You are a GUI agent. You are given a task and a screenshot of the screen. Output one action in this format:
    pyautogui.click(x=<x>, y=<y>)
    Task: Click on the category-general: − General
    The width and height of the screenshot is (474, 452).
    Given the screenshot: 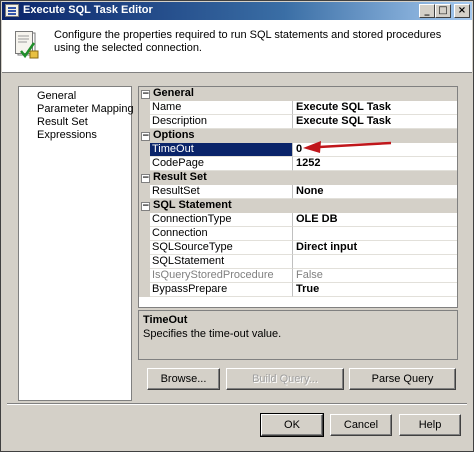 What is the action you would take?
    pyautogui.click(x=298, y=94)
    